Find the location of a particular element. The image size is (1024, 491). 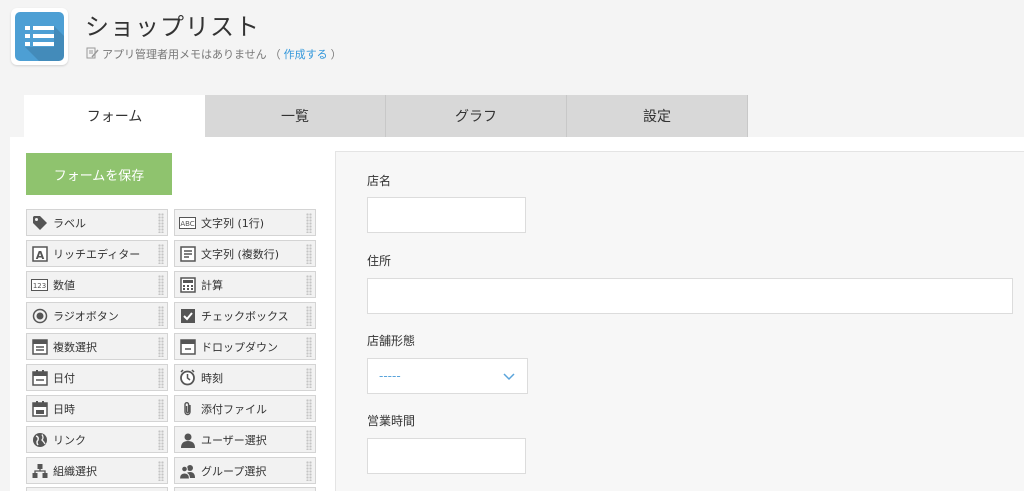

palette-item-time: 時刻 is located at coordinates (245, 377).